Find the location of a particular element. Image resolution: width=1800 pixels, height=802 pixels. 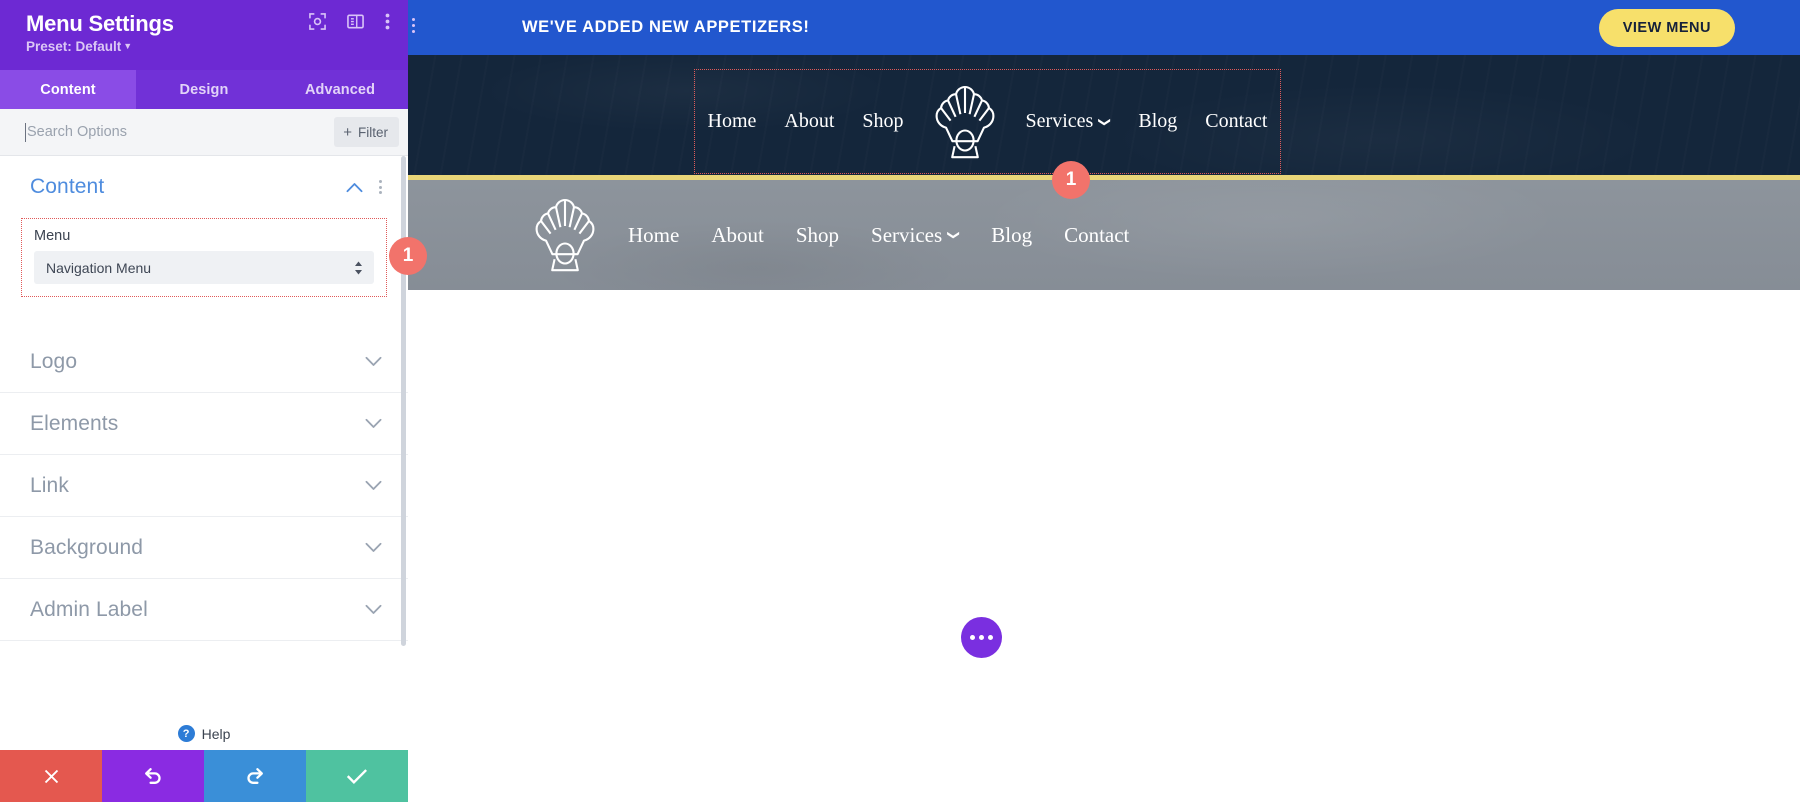

tab-design: Design is located at coordinates (204, 89).